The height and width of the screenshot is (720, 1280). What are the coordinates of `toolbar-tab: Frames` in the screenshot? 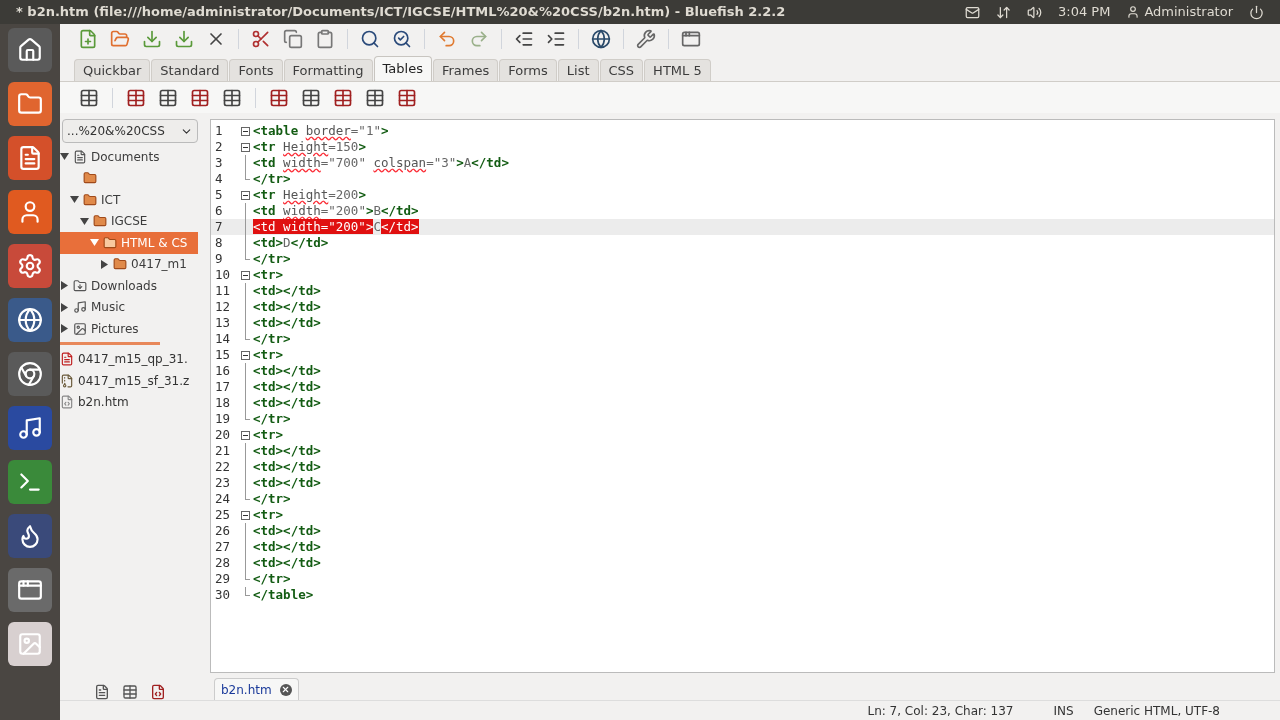 It's located at (465, 70).